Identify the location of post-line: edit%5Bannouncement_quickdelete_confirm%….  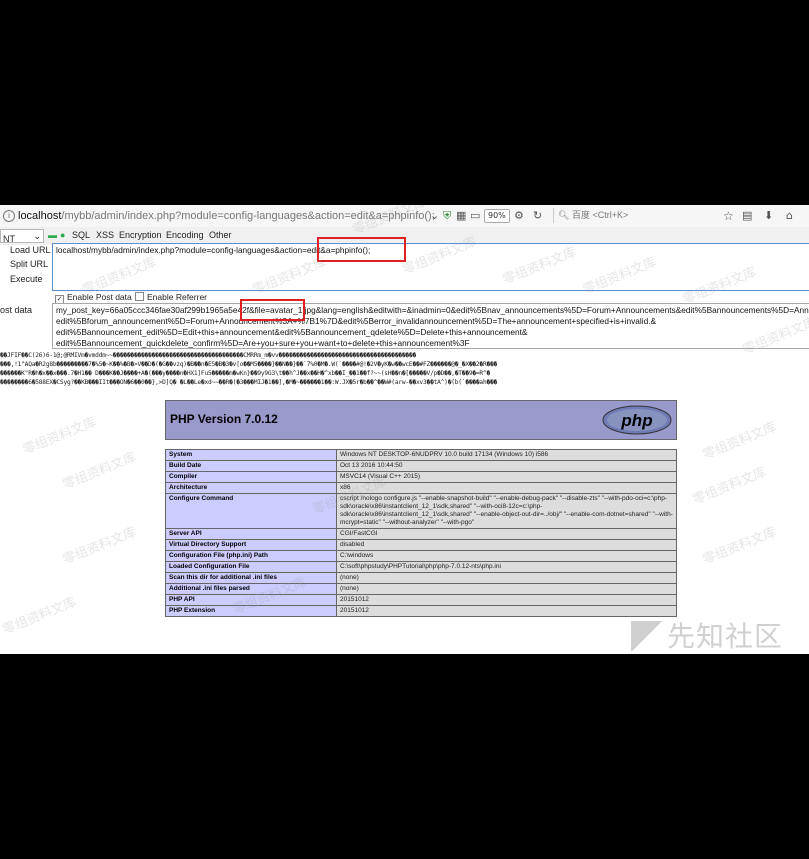
(263, 343).